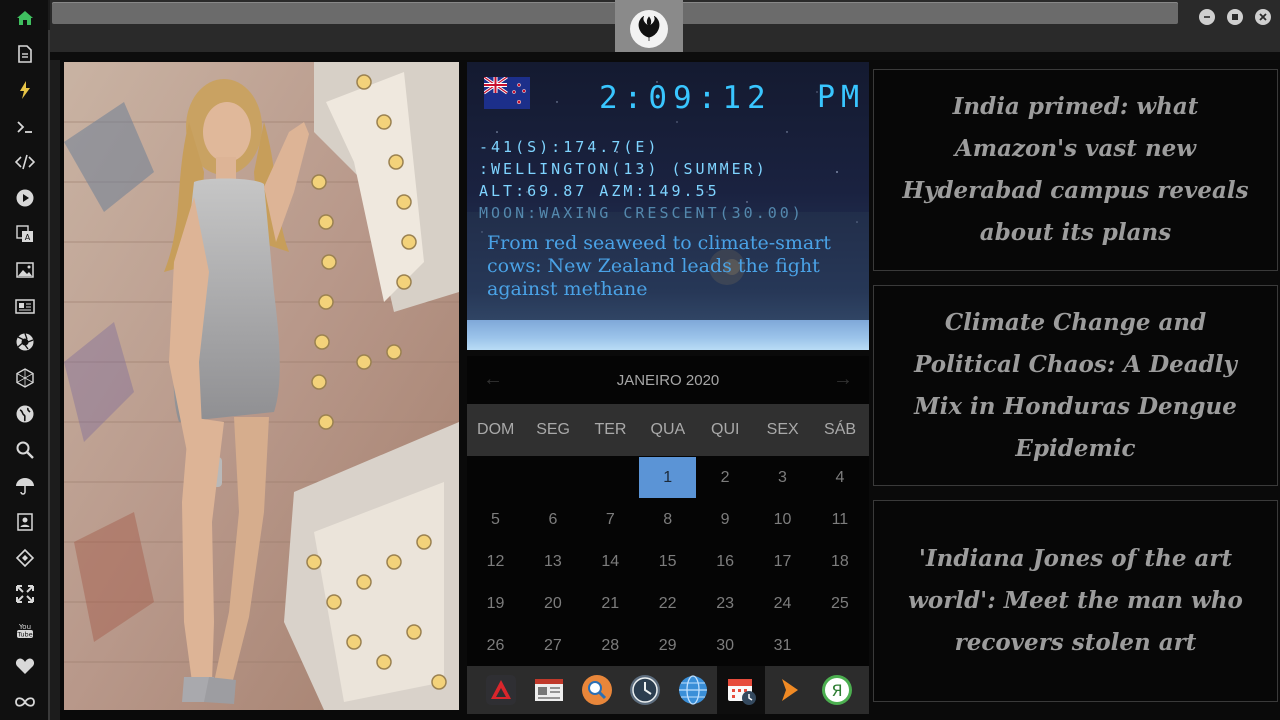 The width and height of the screenshot is (1280, 720). What do you see at coordinates (641, 213) in the screenshot?
I see `clock-moon-phase: MOON:WAXING CRESCENT(30.00)` at bounding box center [641, 213].